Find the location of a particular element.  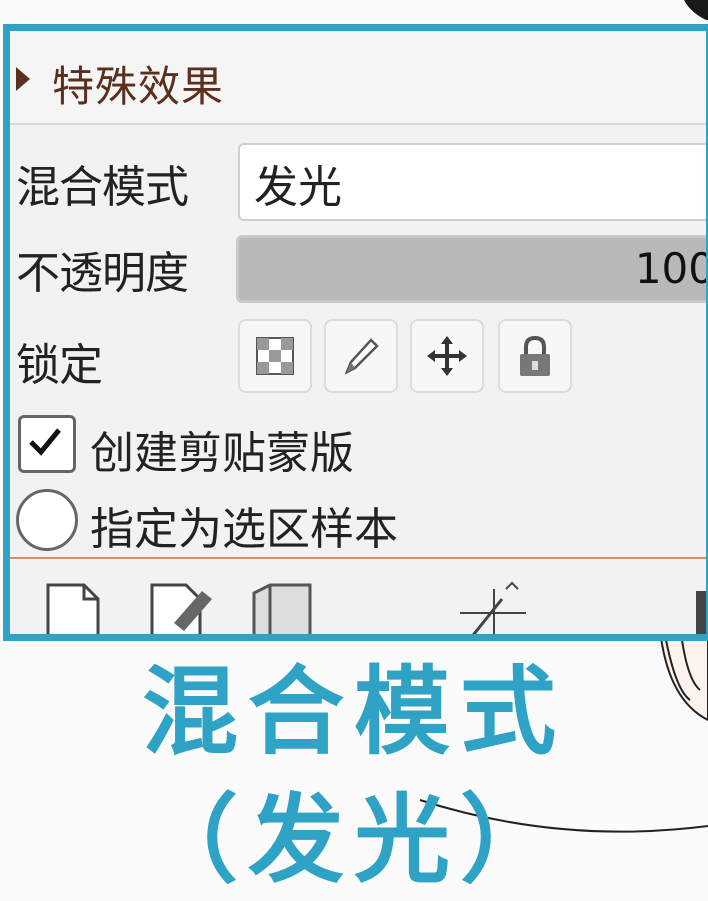

new-layer-icon is located at coordinates (73, 609).